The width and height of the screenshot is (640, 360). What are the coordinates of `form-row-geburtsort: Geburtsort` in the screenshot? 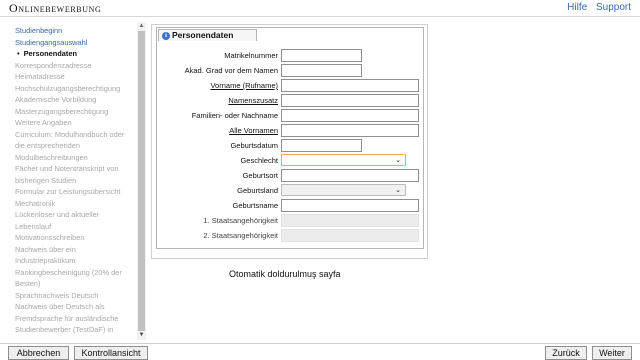 It's located at (290, 176).